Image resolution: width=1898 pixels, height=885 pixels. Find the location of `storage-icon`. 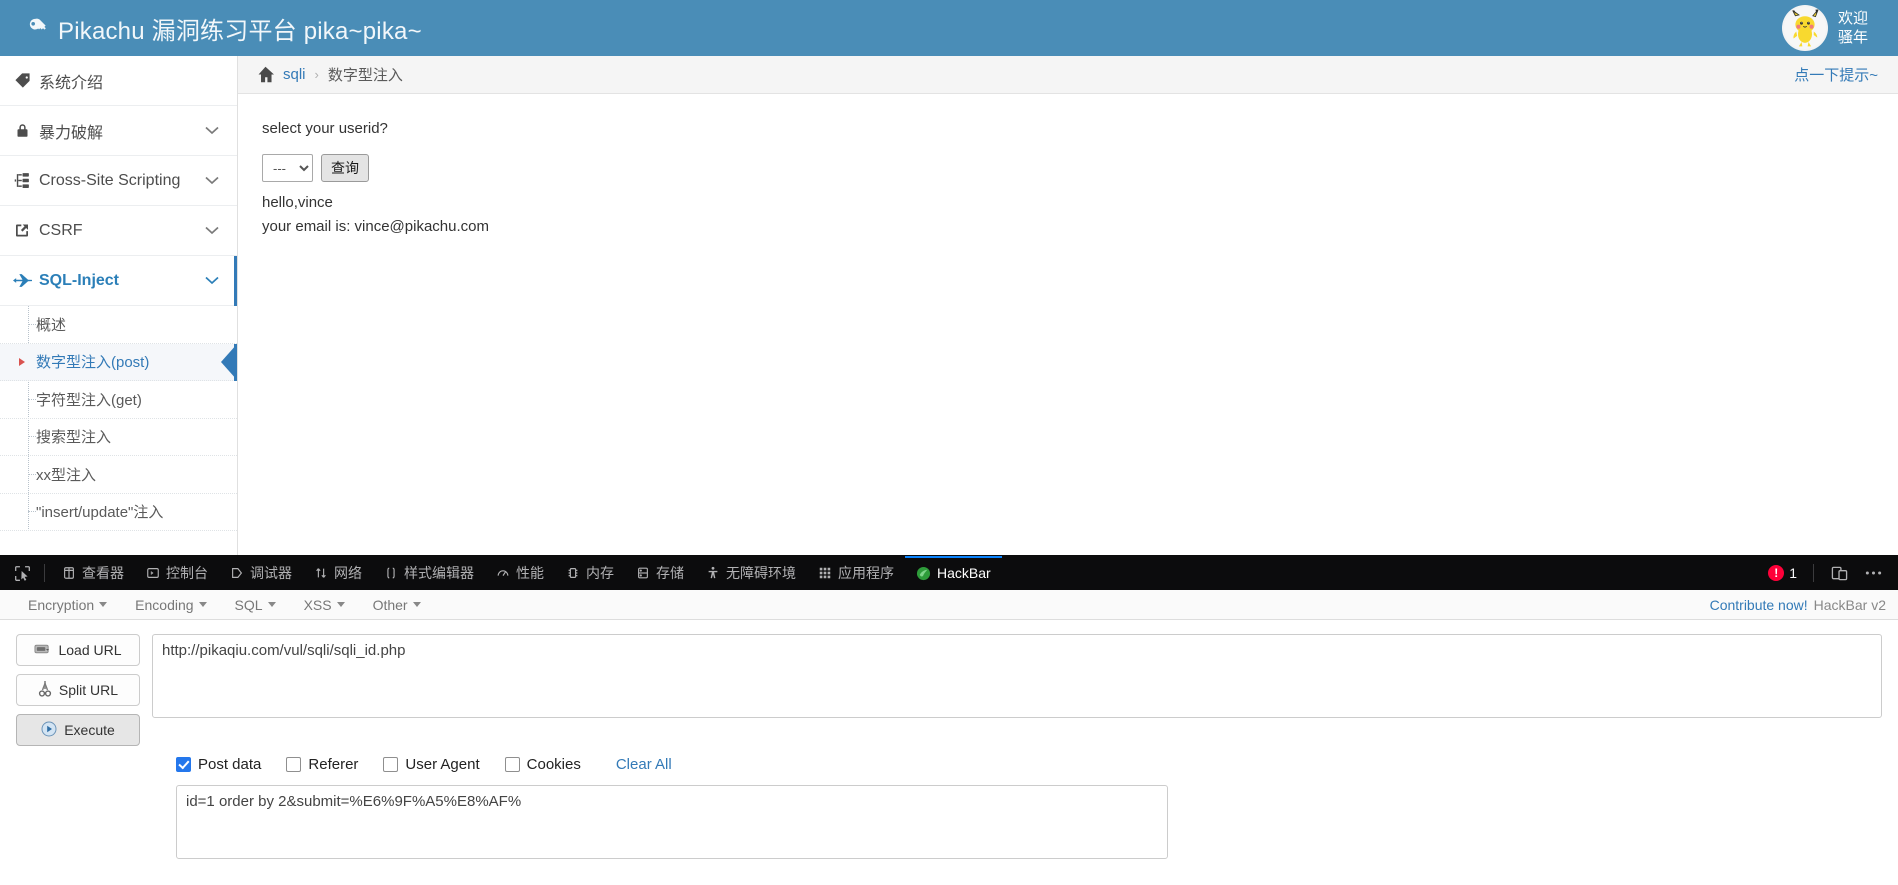

storage-icon is located at coordinates (643, 573).